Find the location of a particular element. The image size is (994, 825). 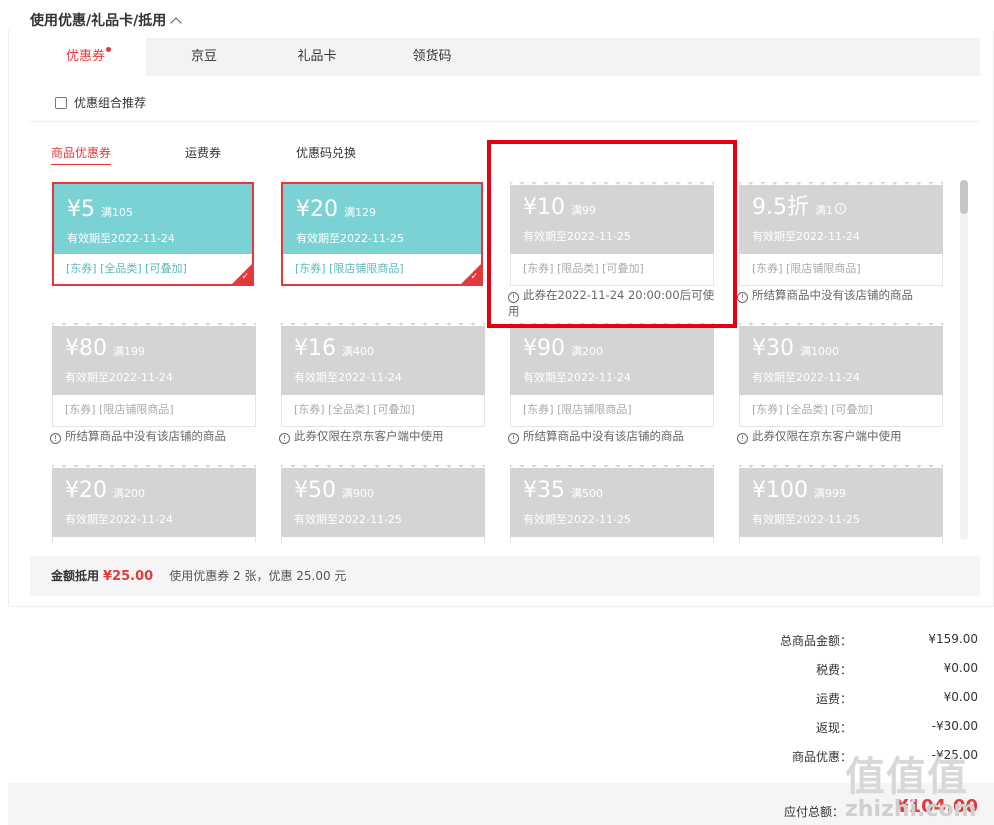

summary-value-cashback: -¥30.00 is located at coordinates (954, 726).